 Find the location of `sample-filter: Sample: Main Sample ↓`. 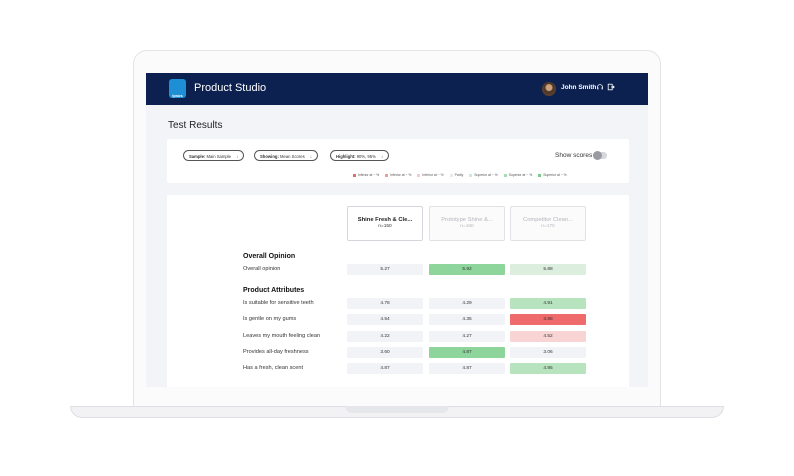

sample-filter: Sample: Main Sample ↓ is located at coordinates (214, 155).